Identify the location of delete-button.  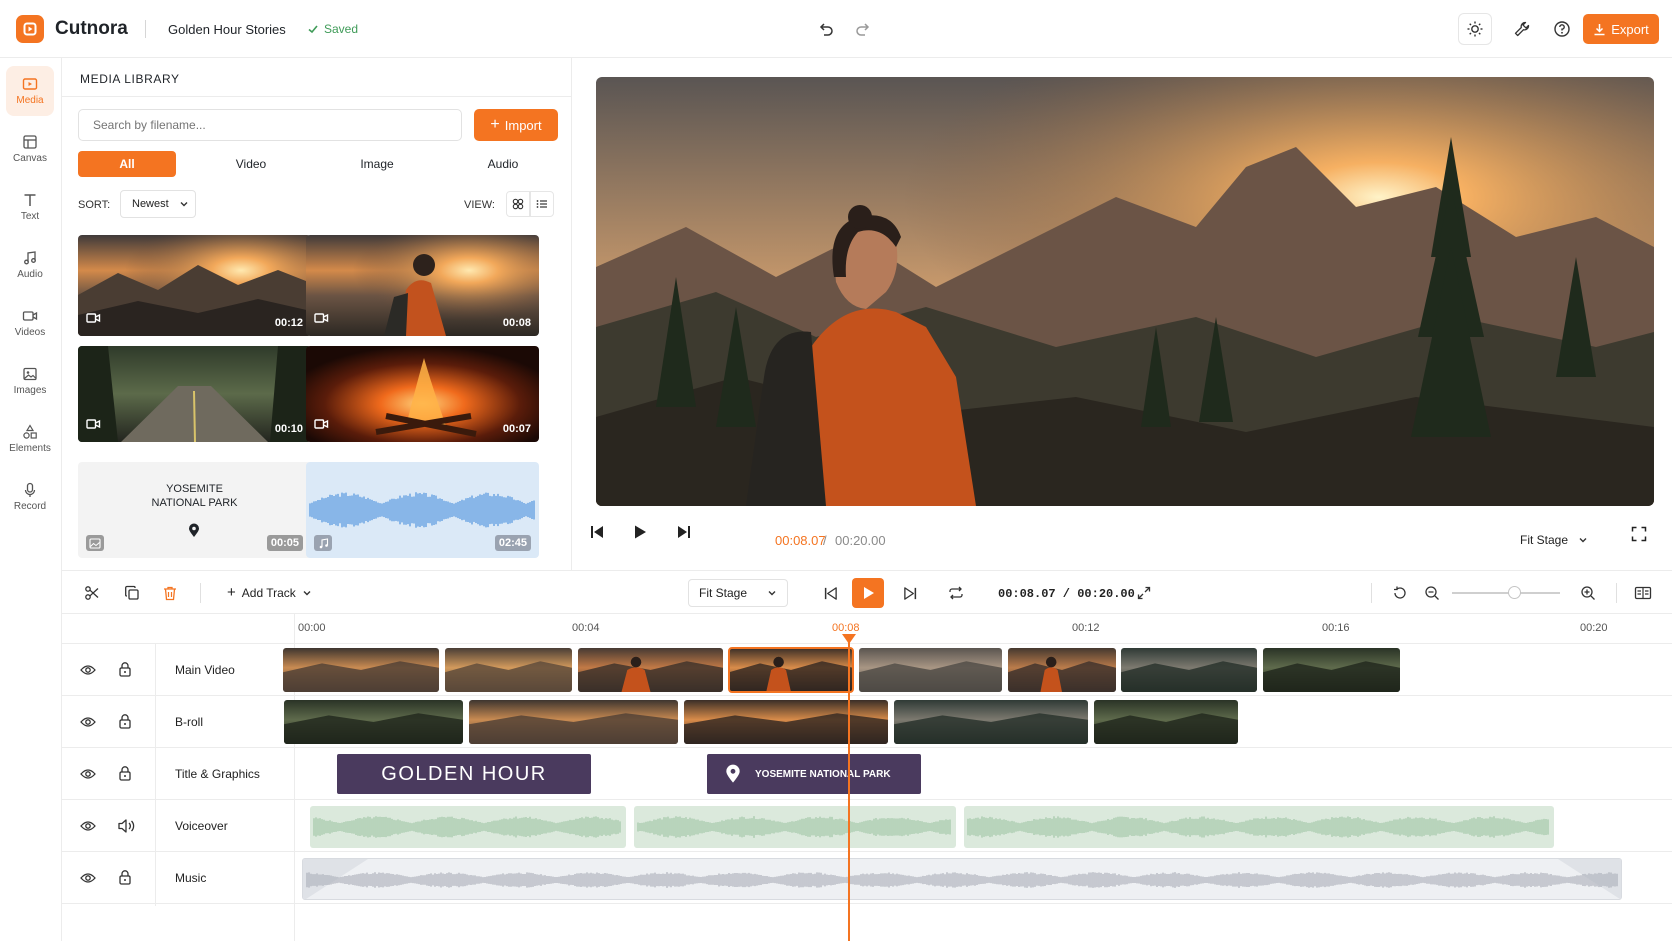
(170, 593).